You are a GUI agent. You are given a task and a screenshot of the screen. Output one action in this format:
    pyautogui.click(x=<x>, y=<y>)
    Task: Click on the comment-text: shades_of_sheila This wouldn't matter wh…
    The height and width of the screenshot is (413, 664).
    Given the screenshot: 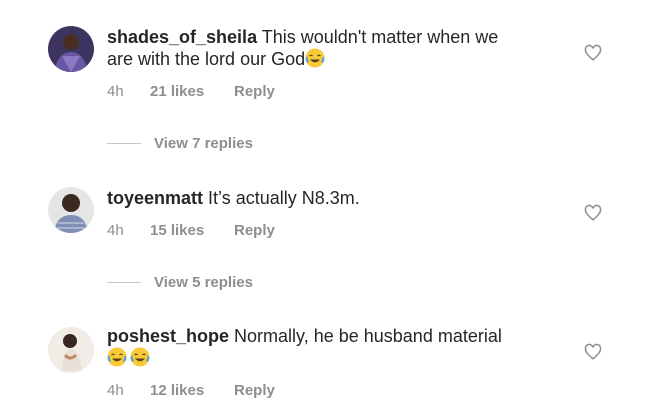 What is the action you would take?
    pyautogui.click(x=329, y=48)
    